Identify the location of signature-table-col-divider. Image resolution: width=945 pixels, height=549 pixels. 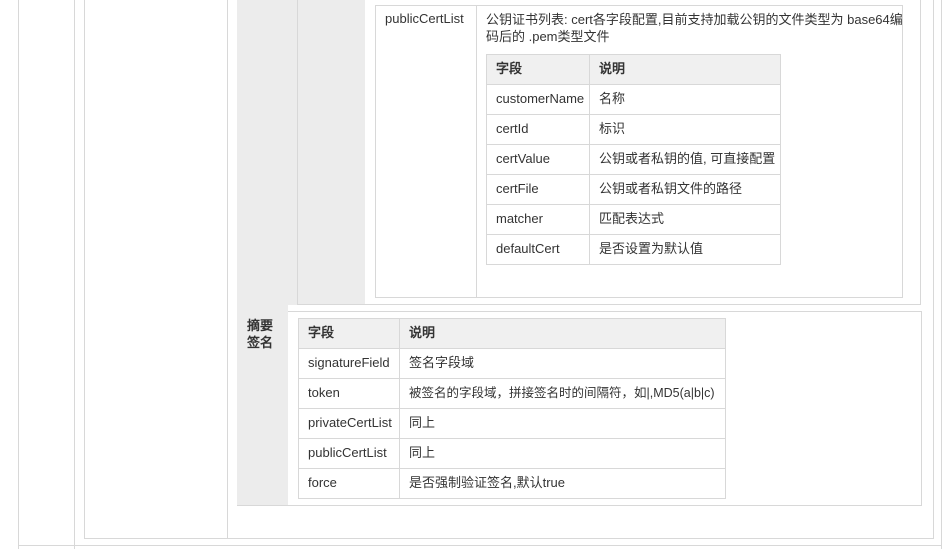
(399, 408).